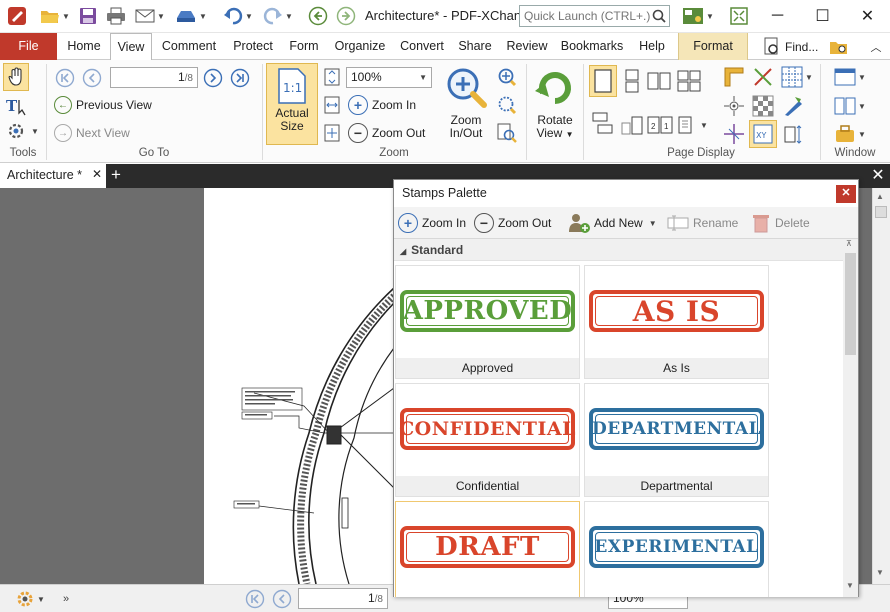  What do you see at coordinates (734, 134) in the screenshot?
I see `crosshair-icon` at bounding box center [734, 134].